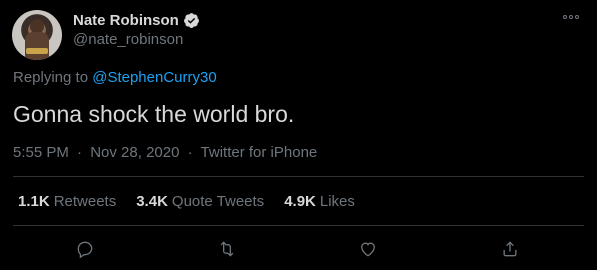  I want to click on stat-label: Quote Tweets, so click(218, 201).